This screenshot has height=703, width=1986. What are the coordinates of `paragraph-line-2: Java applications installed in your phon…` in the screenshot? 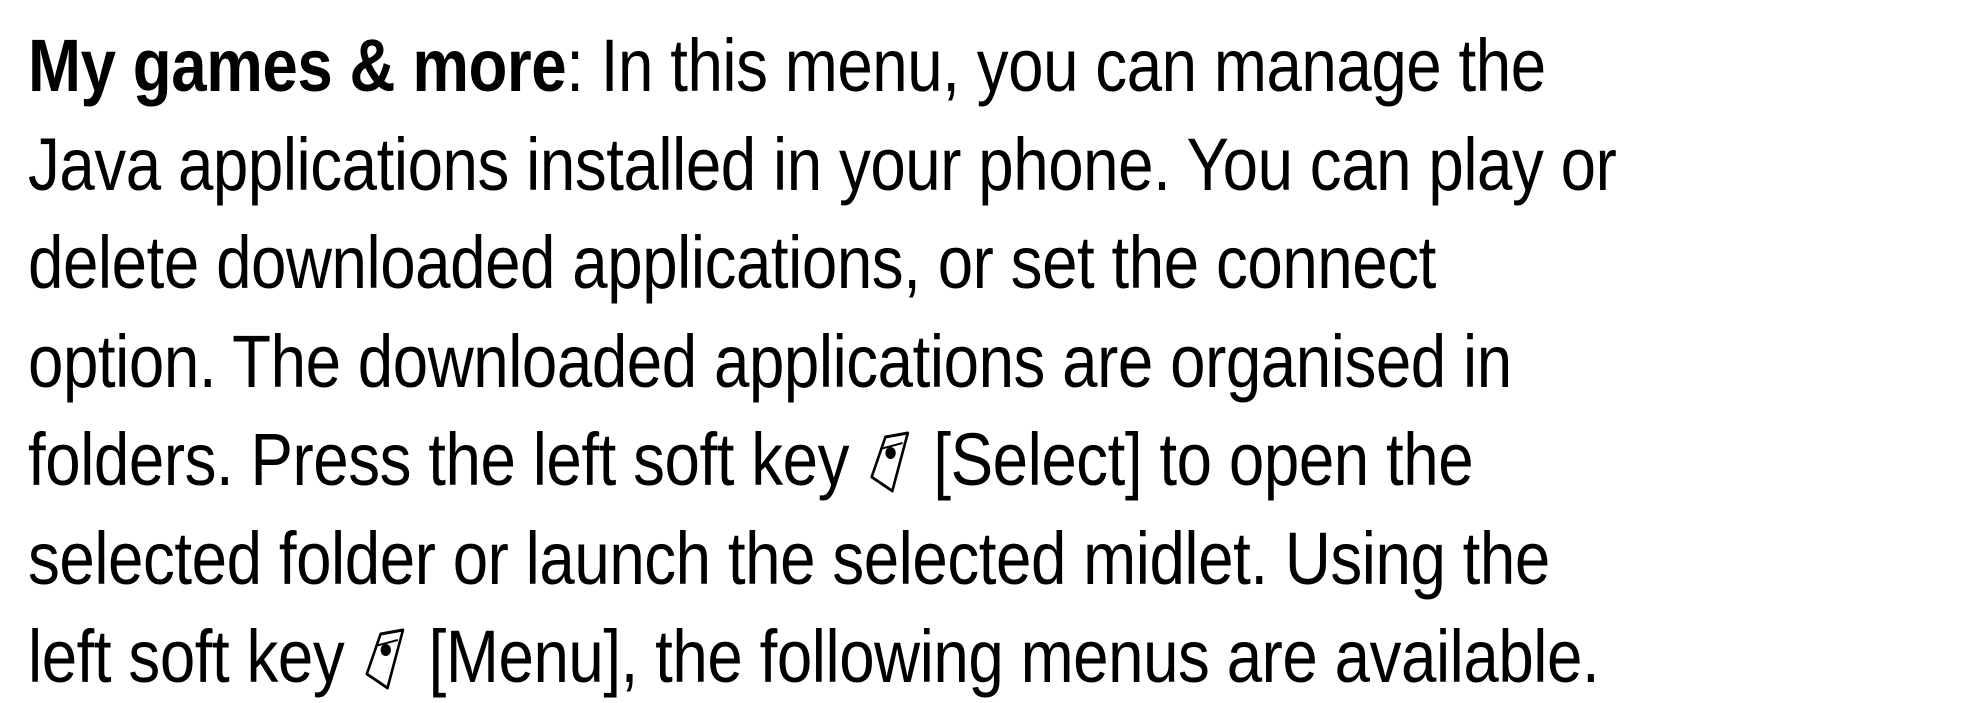 It's located at (822, 164).